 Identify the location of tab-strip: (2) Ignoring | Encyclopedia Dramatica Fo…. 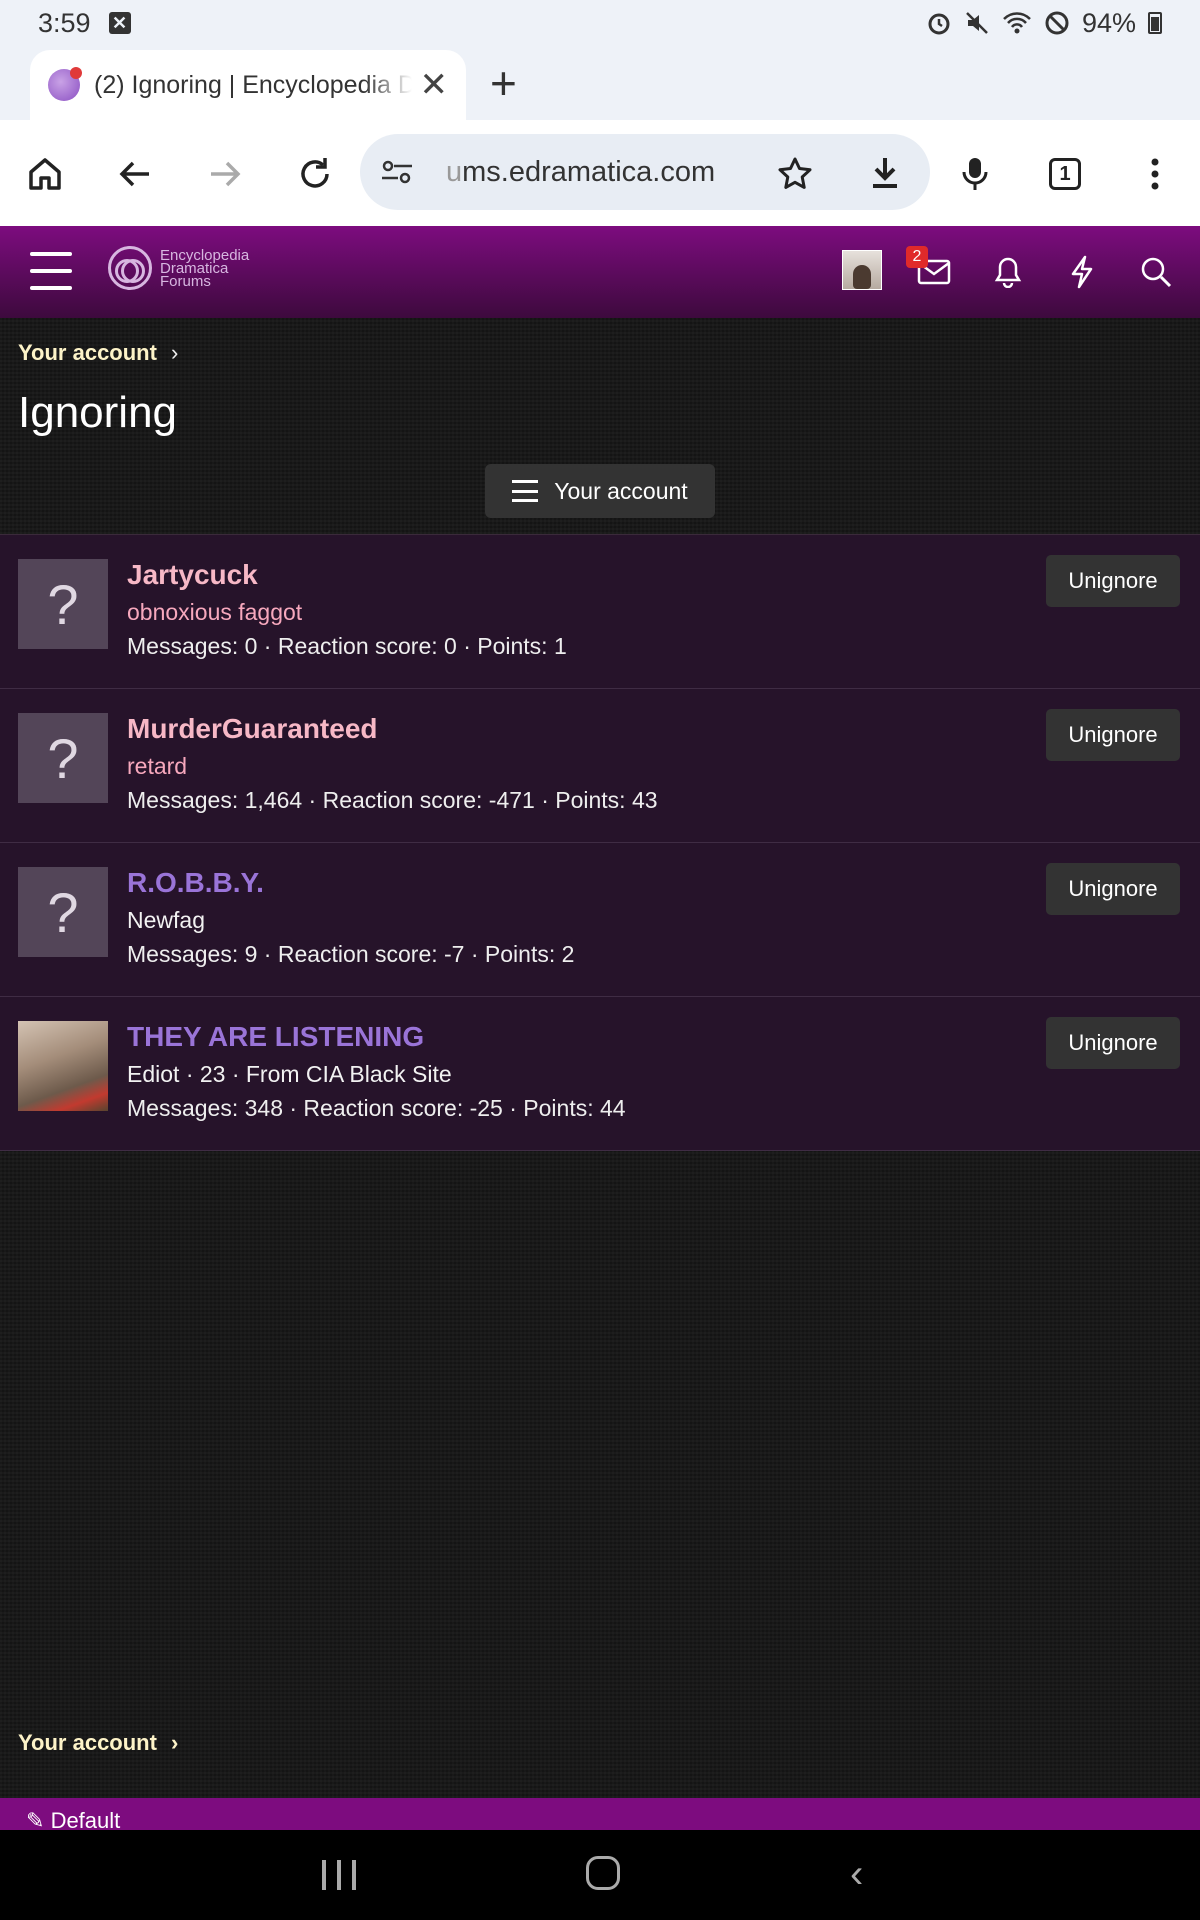
(600, 83).